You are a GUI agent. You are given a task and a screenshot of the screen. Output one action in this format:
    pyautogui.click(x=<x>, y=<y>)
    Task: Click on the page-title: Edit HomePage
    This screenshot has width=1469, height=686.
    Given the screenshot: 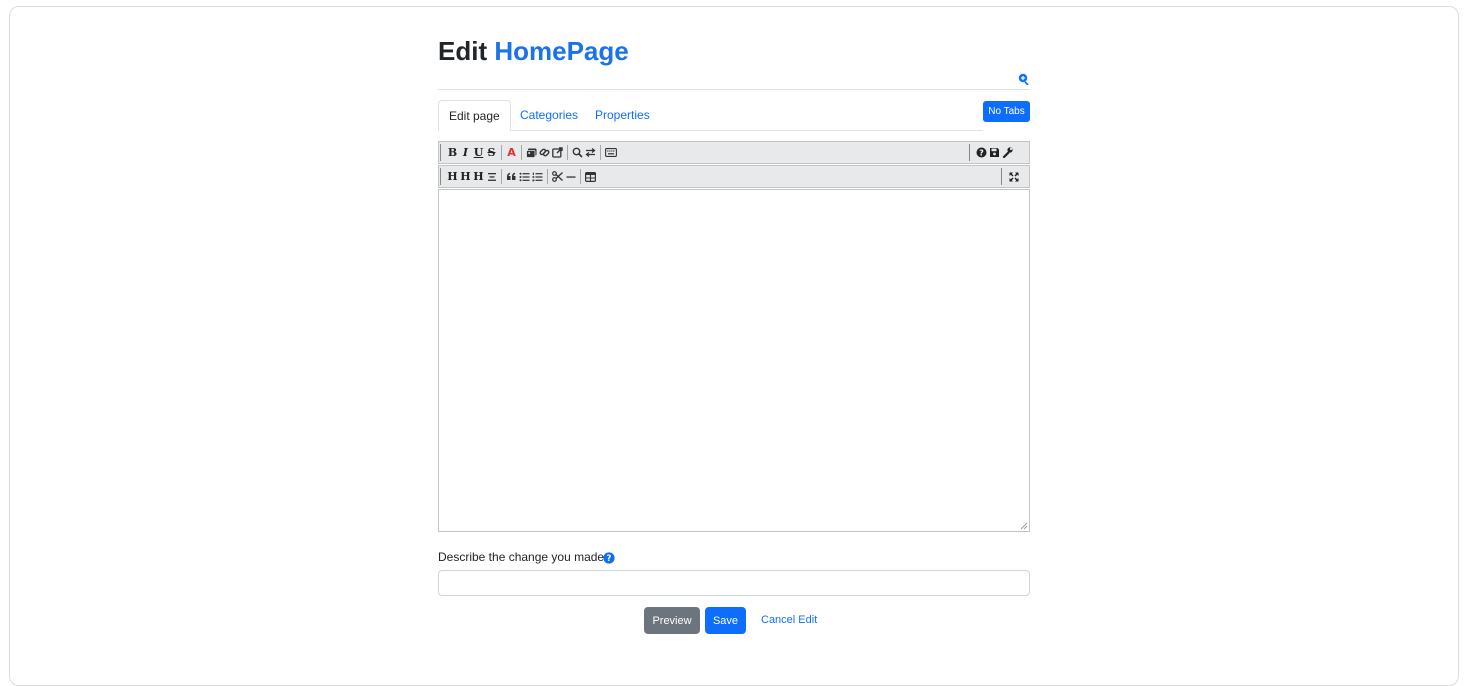 What is the action you would take?
    pyautogui.click(x=533, y=51)
    